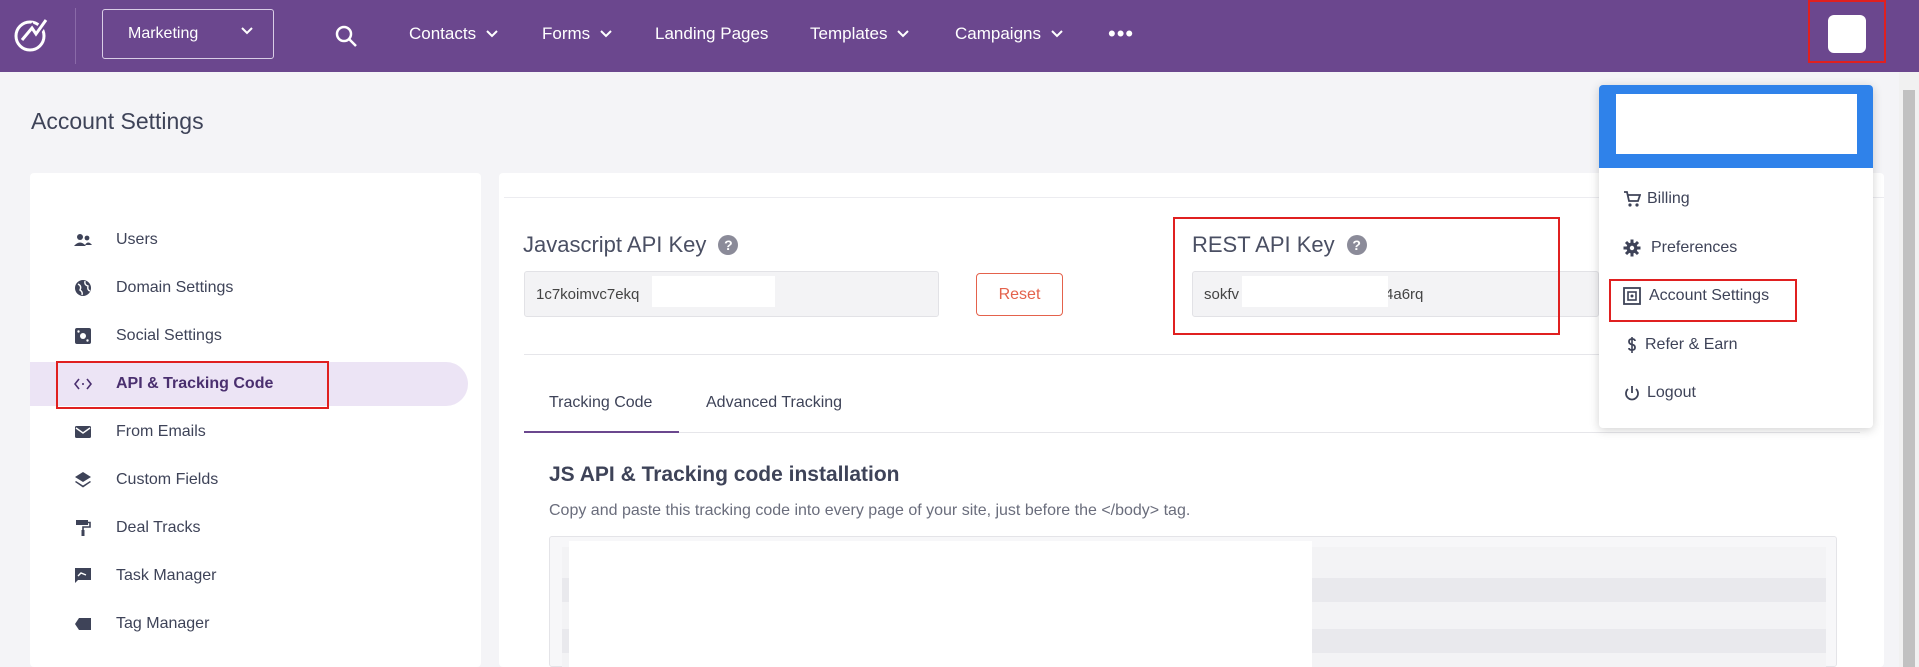  Describe the element at coordinates (163, 623) in the screenshot. I see `sidebar-item-label: Tag Manager` at that location.